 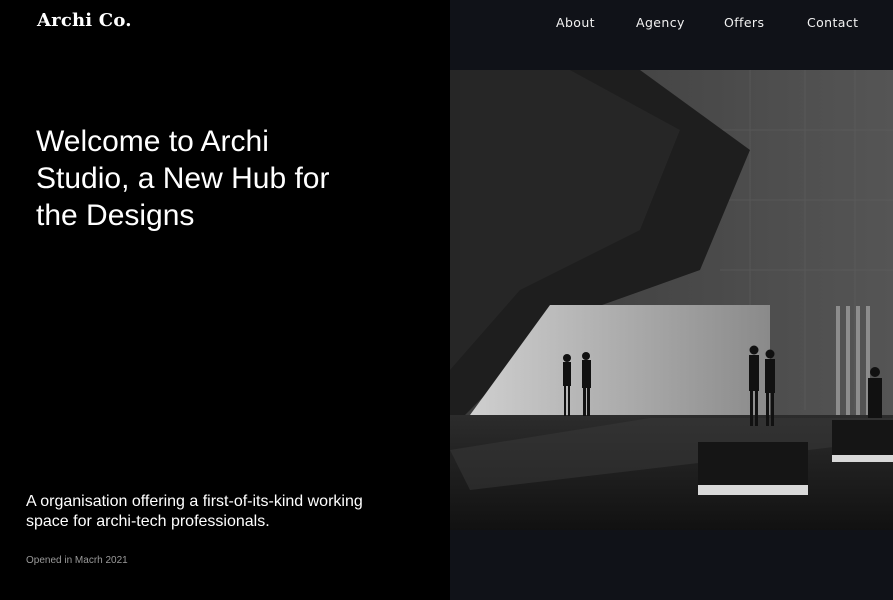 I want to click on opened-date-text: Opened in Macrh 2021, so click(x=77, y=560).